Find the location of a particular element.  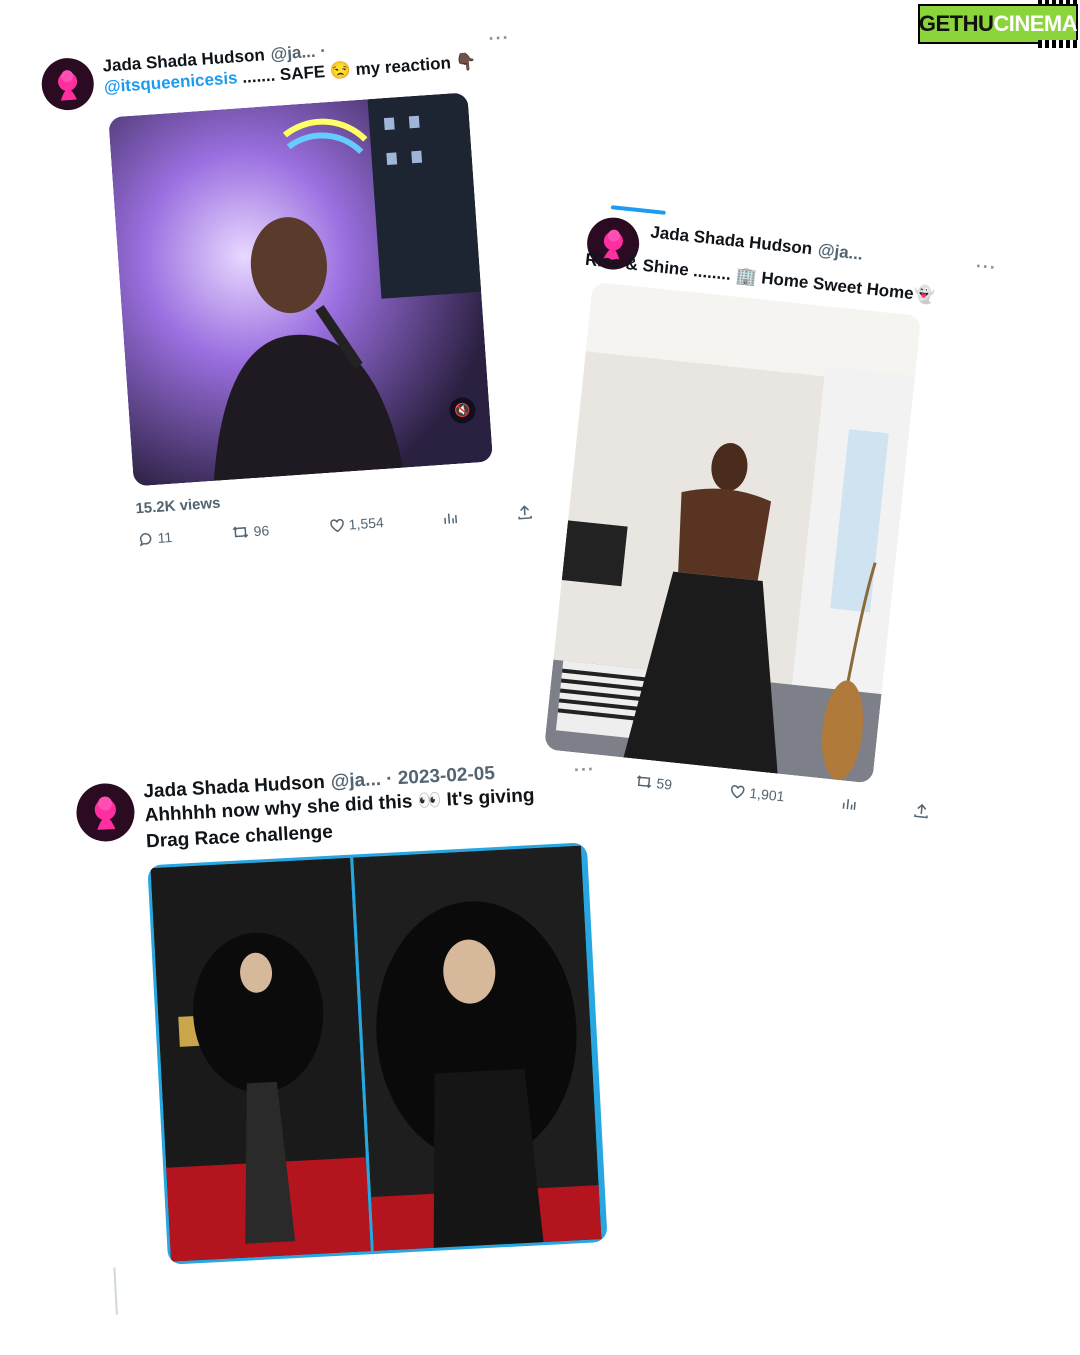

video-frame is located at coordinates (301, 289).